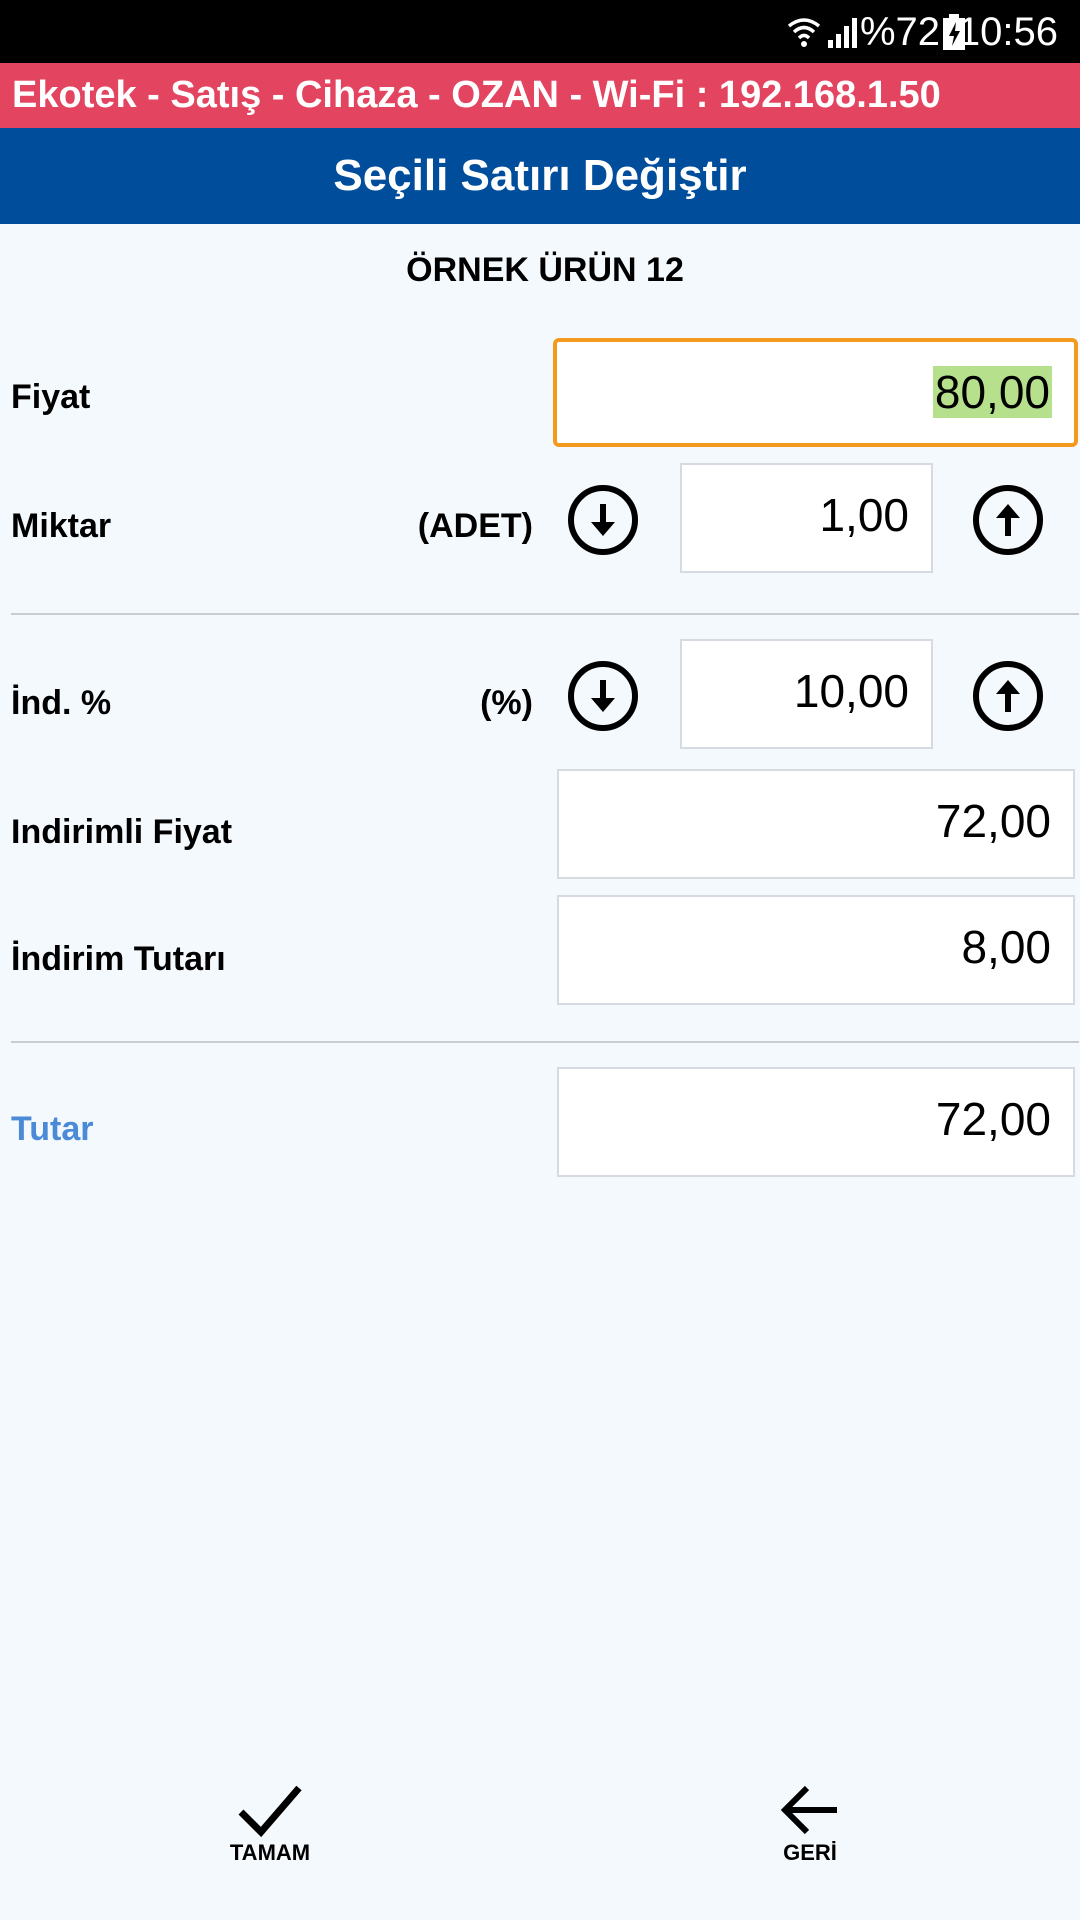  Describe the element at coordinates (804, 32) in the screenshot. I see `wifi-icon` at that location.